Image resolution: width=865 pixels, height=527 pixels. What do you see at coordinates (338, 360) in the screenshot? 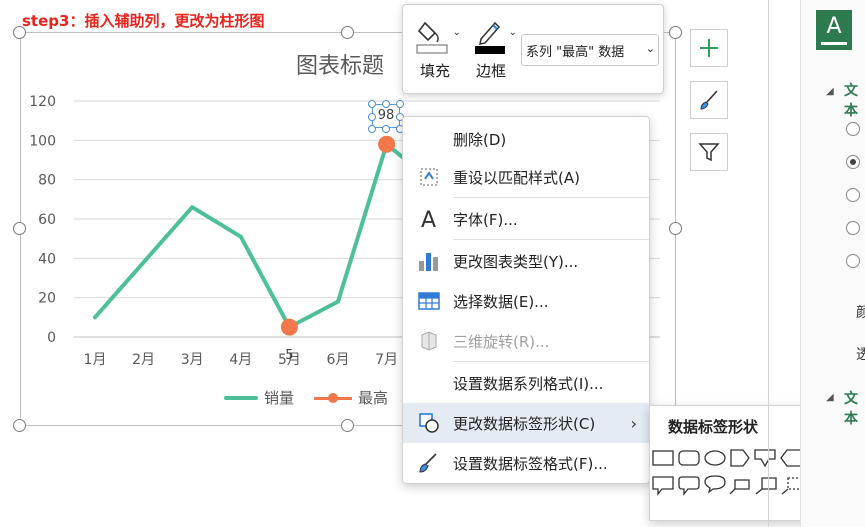
I see `x-tick-label: 6月` at bounding box center [338, 360].